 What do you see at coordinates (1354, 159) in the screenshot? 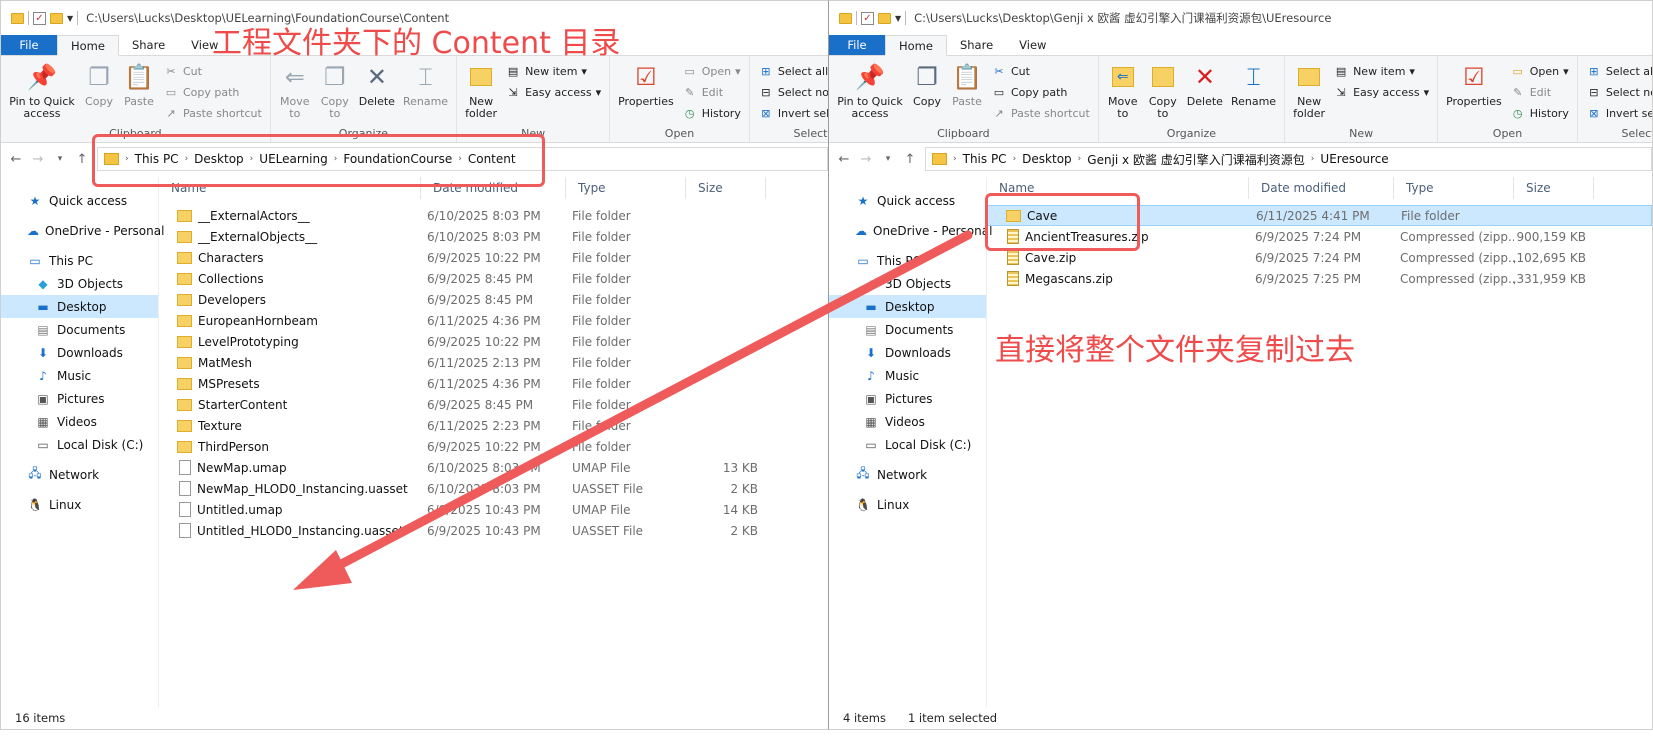
I see `breadcrumb-ueresource: UEresource` at bounding box center [1354, 159].